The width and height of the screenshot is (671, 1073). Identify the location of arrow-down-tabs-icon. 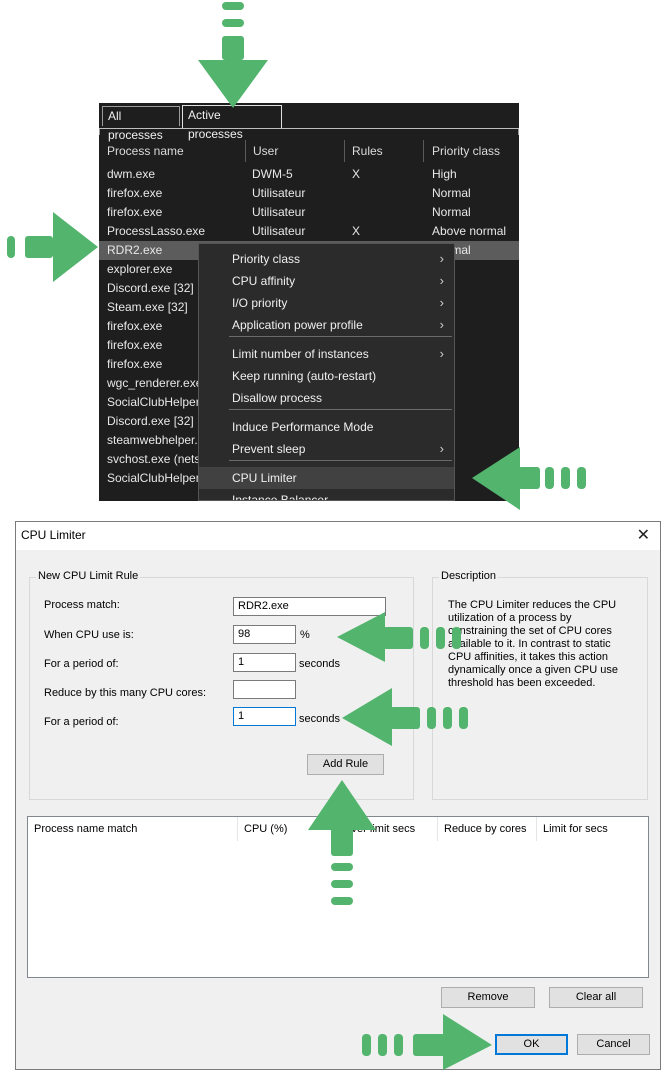
(233, 55).